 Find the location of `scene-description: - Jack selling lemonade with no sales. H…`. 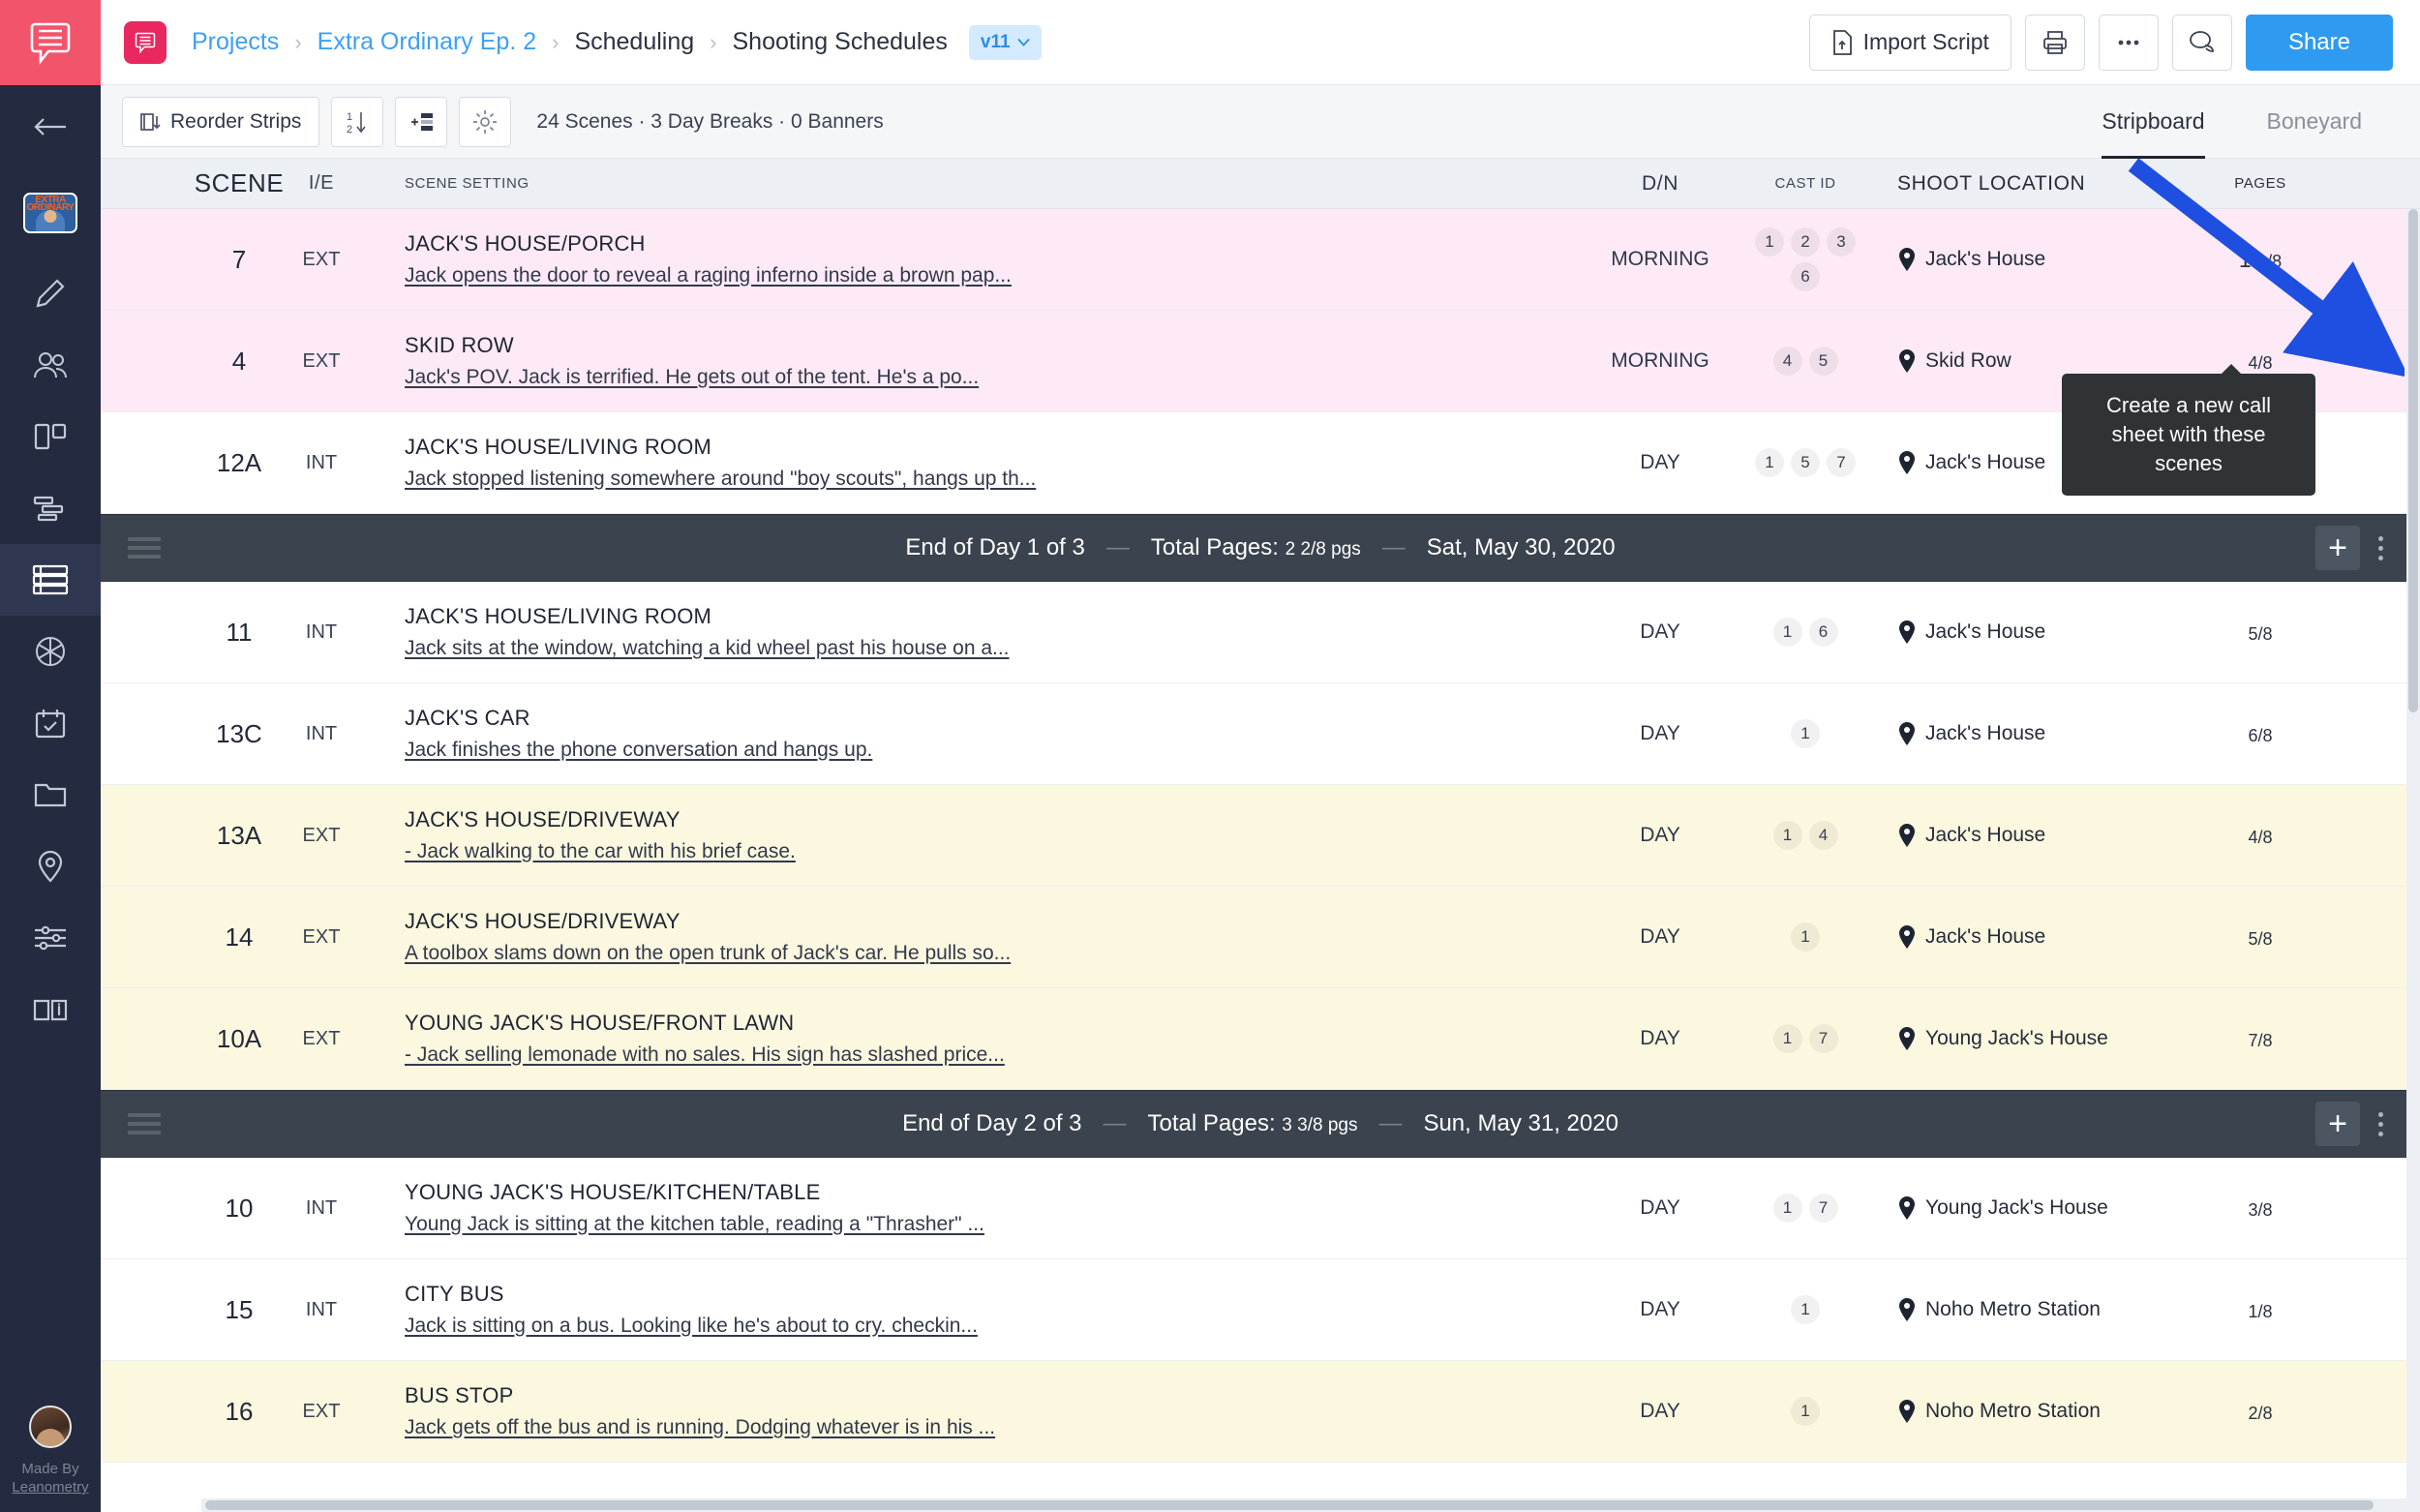

scene-description: - Jack selling lemonade with no sales. H… is located at coordinates (996, 1055).